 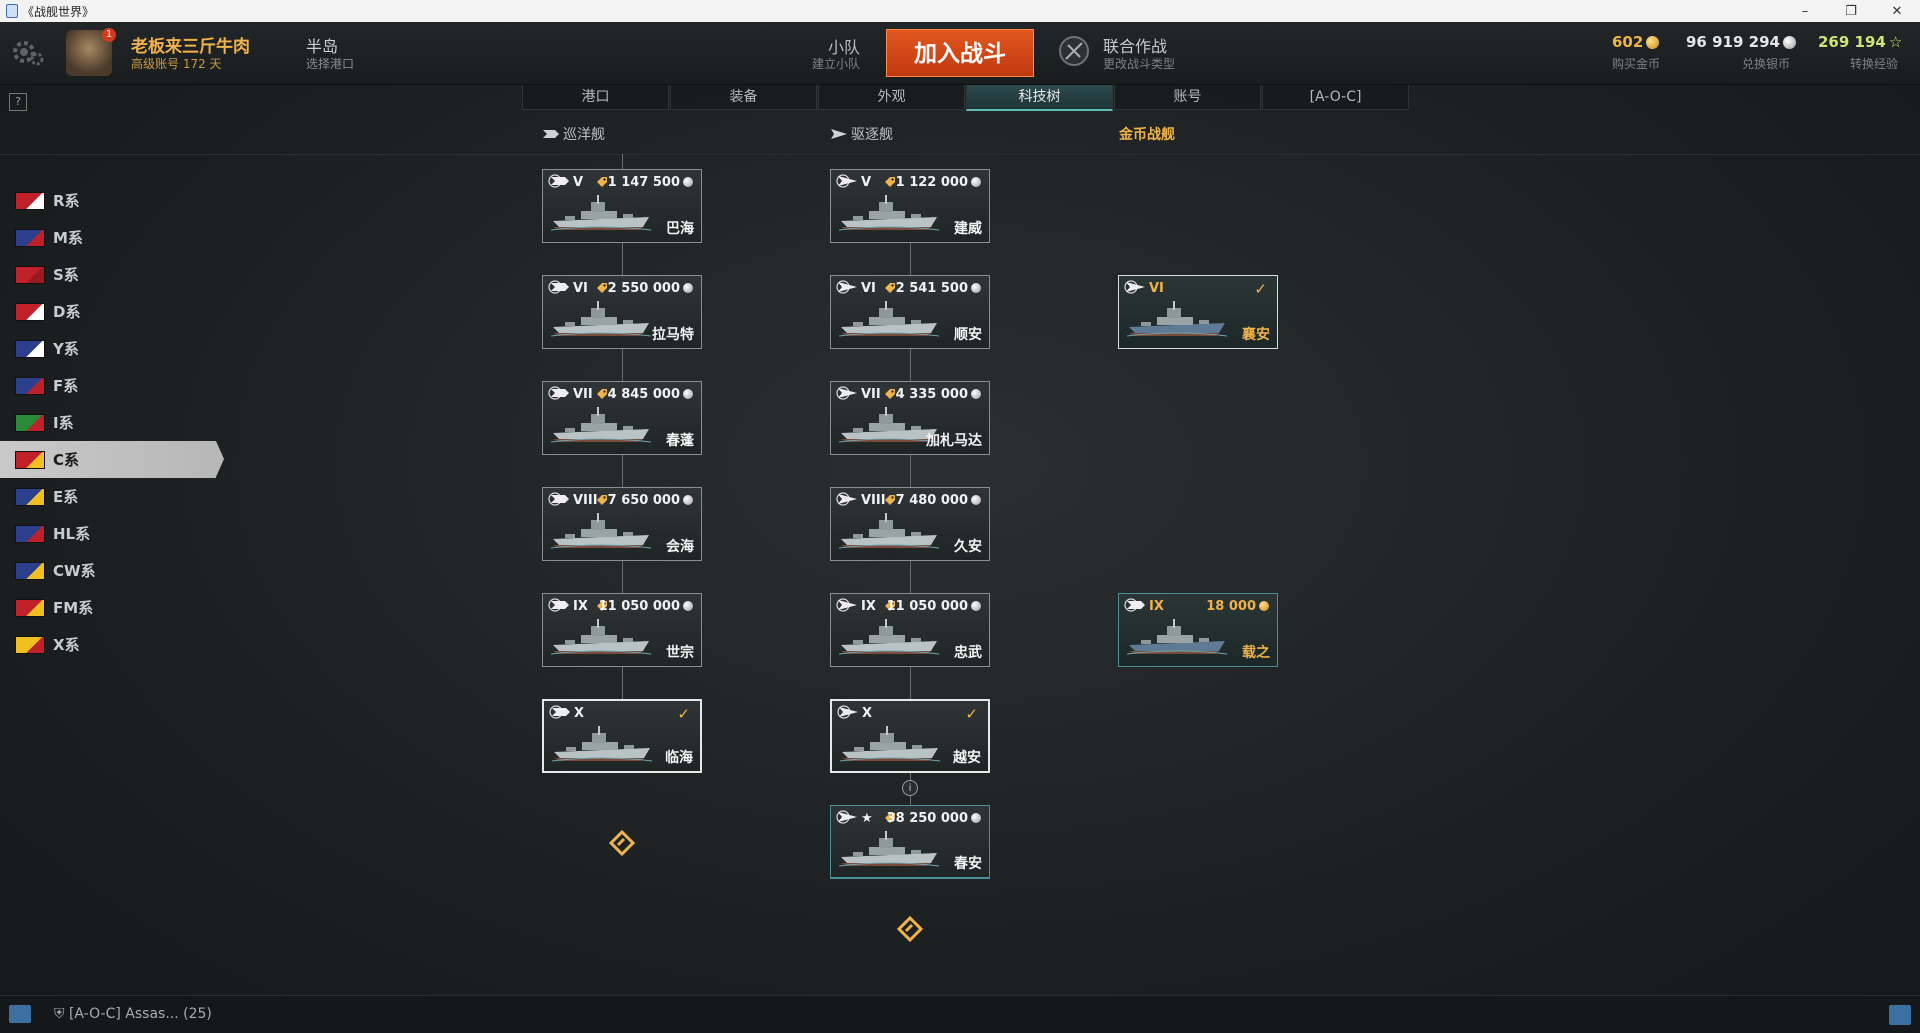 I want to click on ship-price: 4 845 000, so click(x=650, y=394).